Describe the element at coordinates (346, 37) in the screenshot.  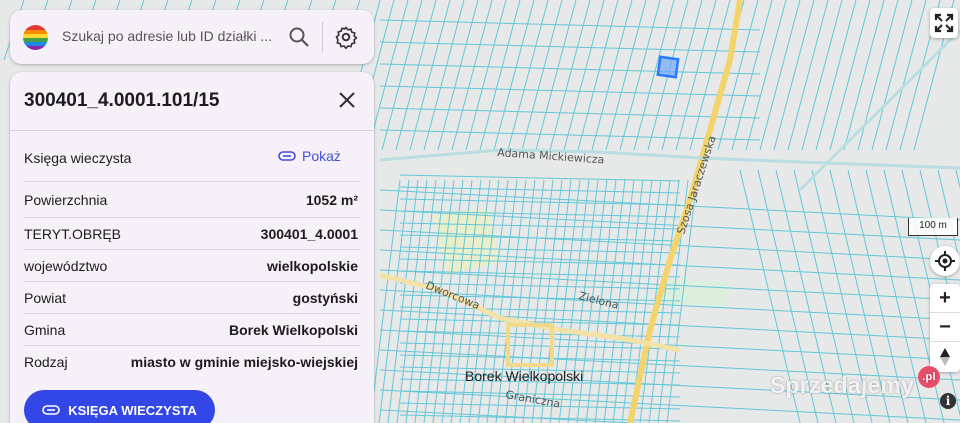
I see `gear-icon` at that location.